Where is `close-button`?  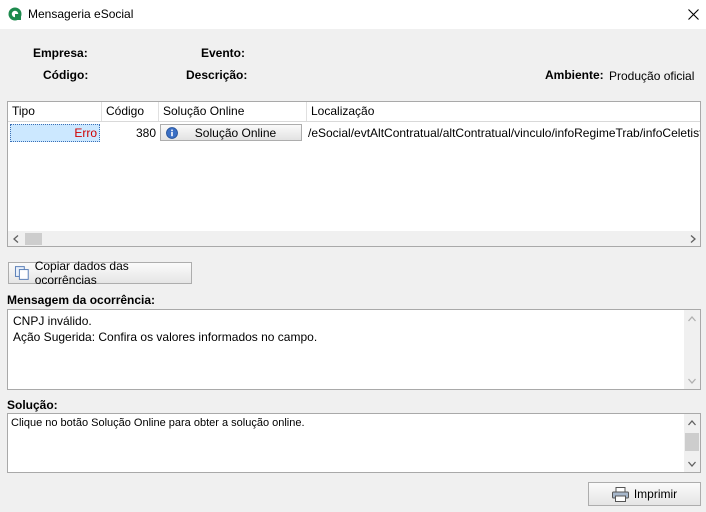 close-button is located at coordinates (693, 14).